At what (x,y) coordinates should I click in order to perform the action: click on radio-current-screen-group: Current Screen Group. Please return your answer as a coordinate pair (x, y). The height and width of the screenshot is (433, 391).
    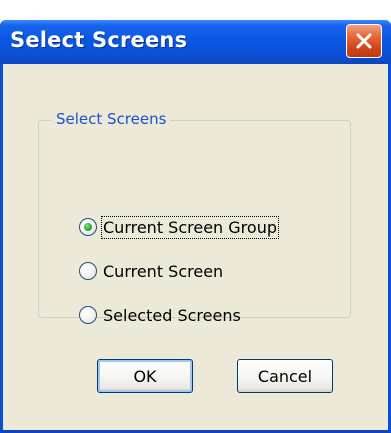
    Looking at the image, I should click on (179, 227).